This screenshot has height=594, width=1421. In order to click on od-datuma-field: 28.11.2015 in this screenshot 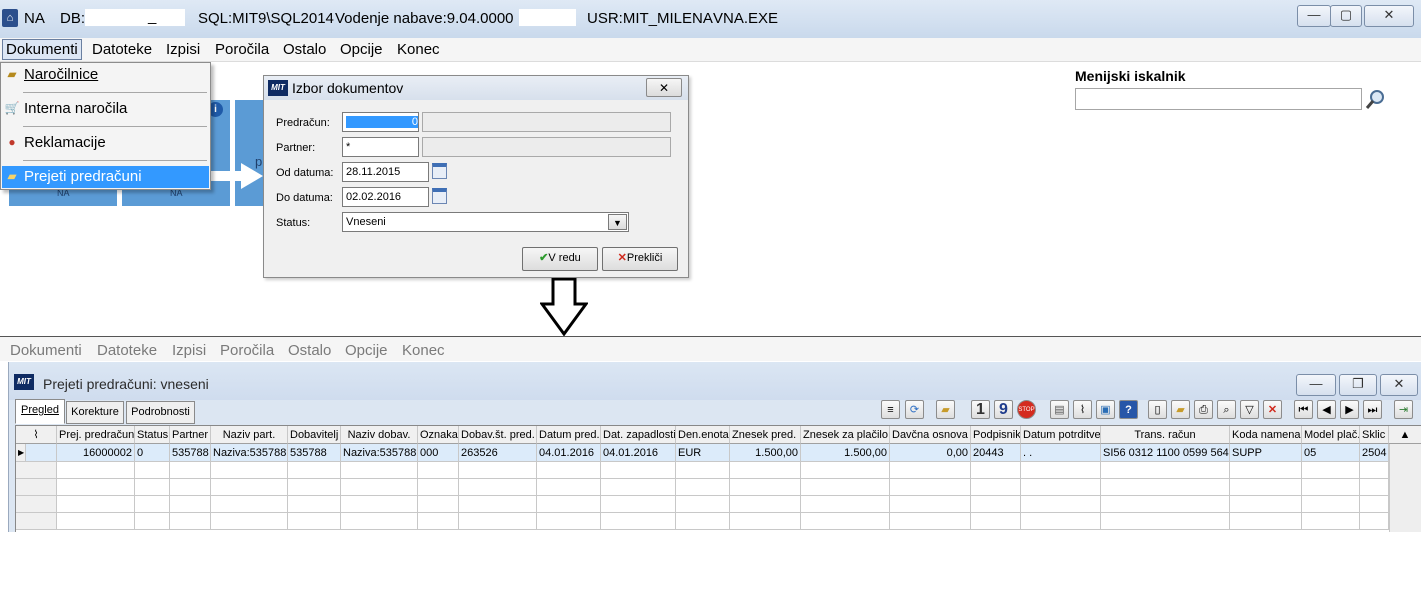, I will do `click(385, 172)`.